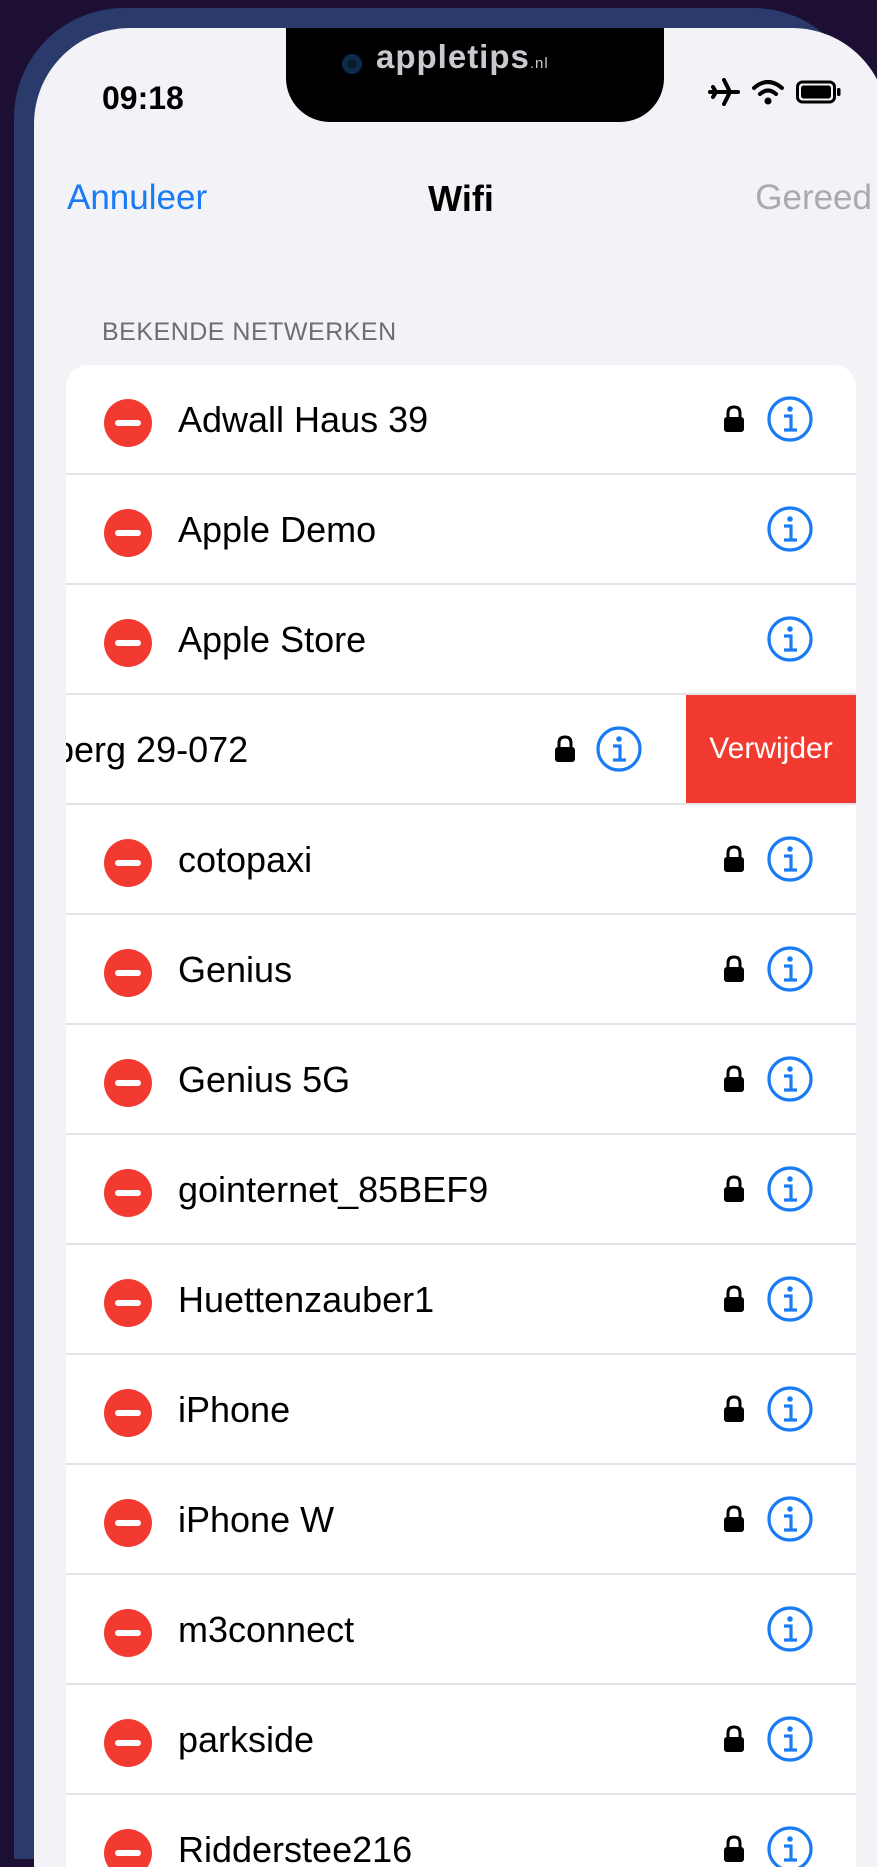 This screenshot has height=1867, width=877. I want to click on network-name: cotopaxi, so click(245, 859).